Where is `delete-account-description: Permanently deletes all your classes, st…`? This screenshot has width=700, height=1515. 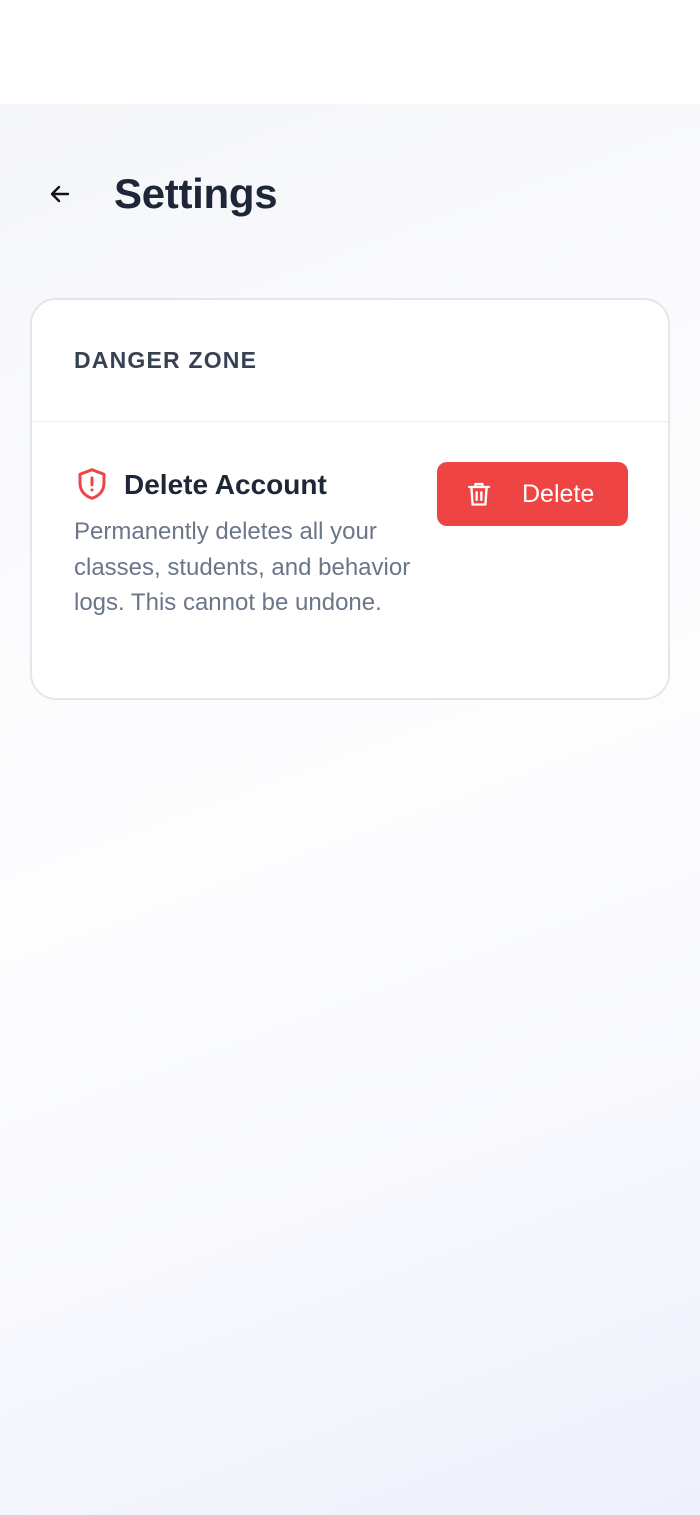
delete-account-description: Permanently deletes all your classes, st… is located at coordinates (242, 567).